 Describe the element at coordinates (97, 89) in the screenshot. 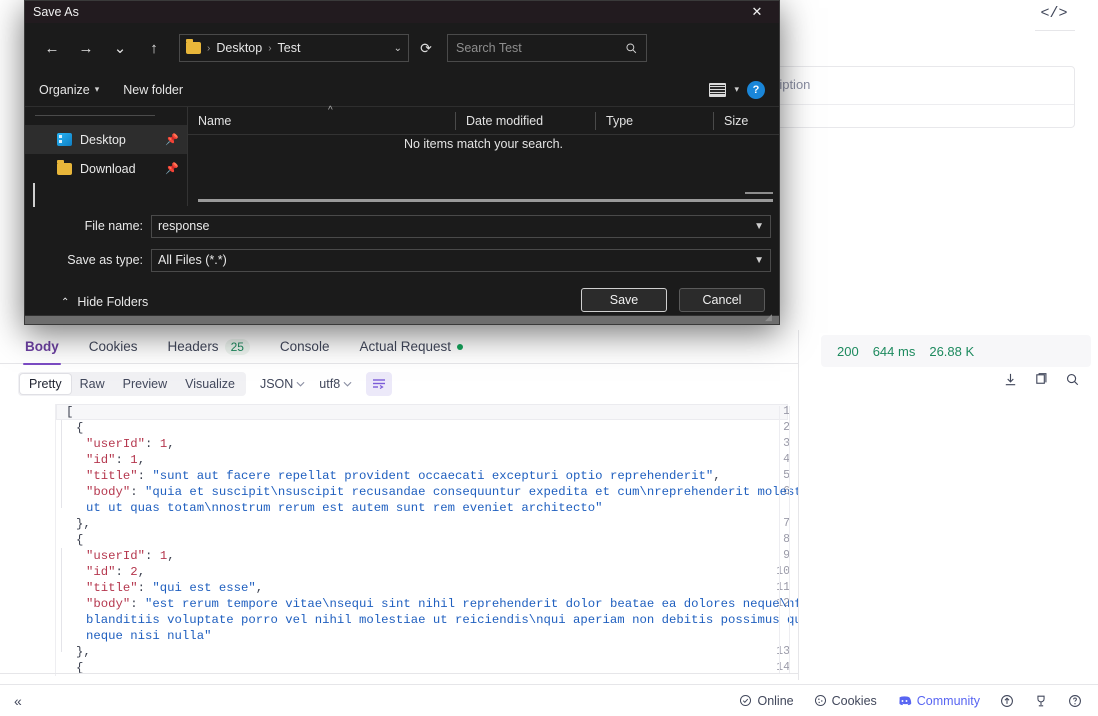

I see `chevron-down-icon: ▾` at that location.